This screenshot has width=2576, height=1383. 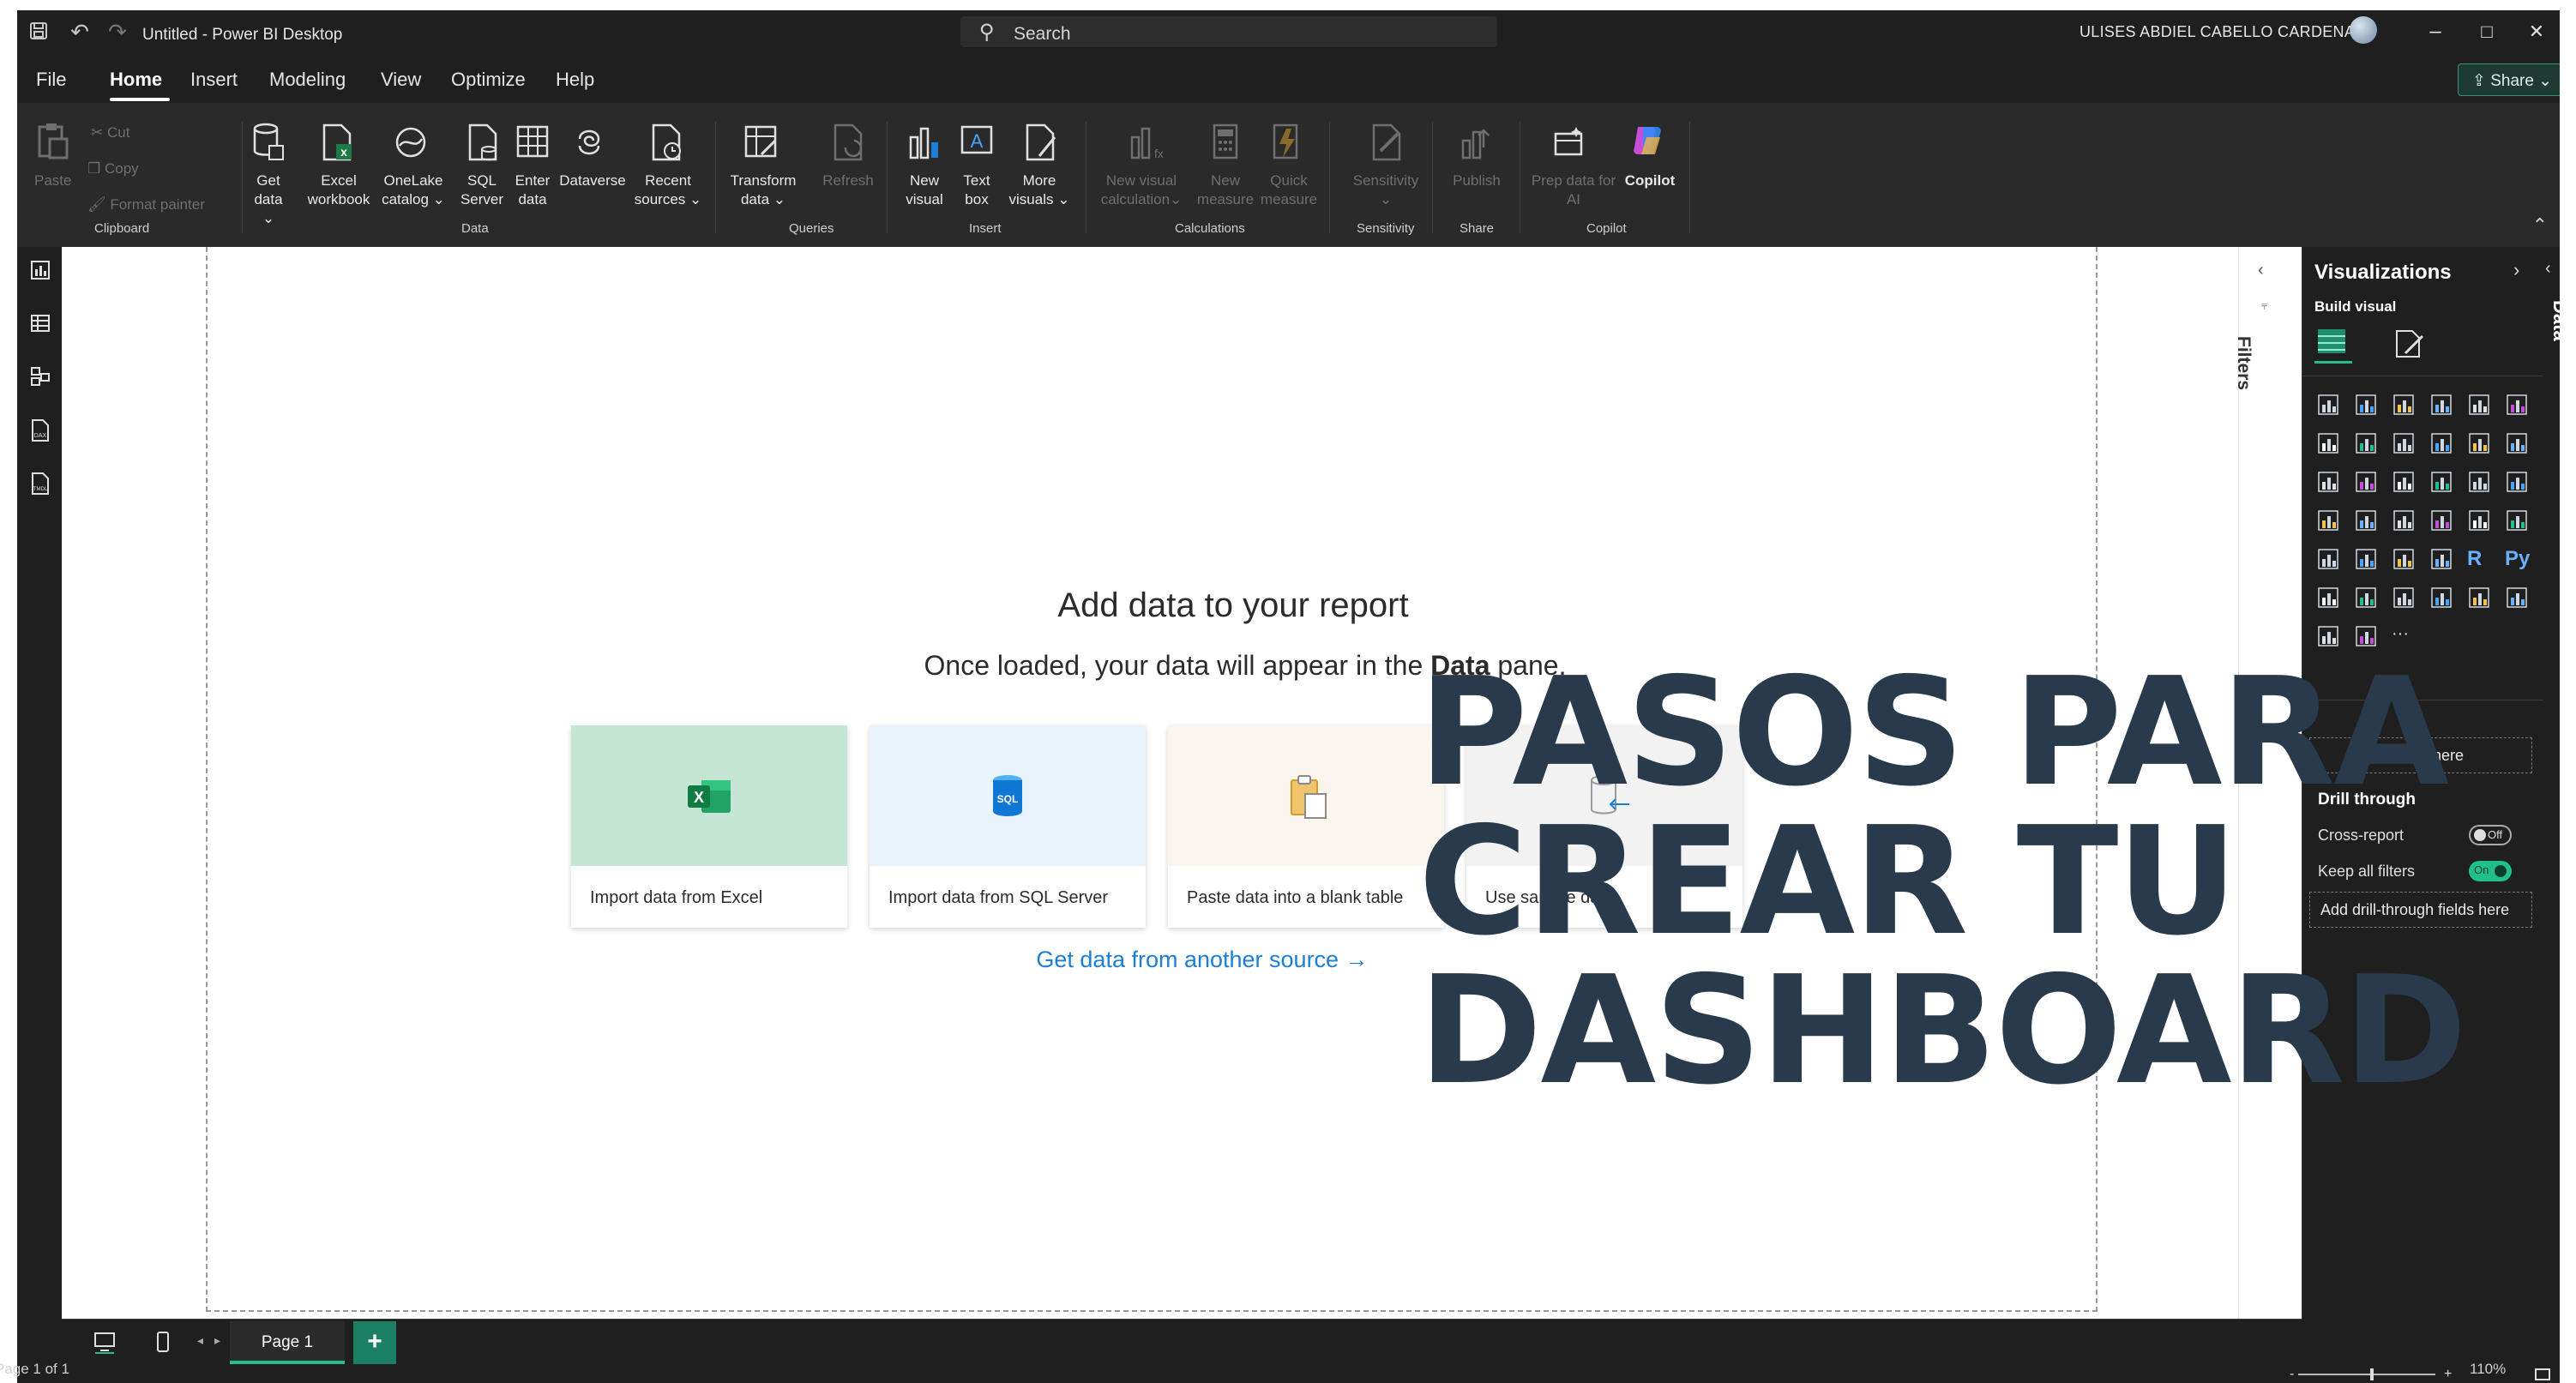 I want to click on desktop-layout-icon, so click(x=105, y=1344).